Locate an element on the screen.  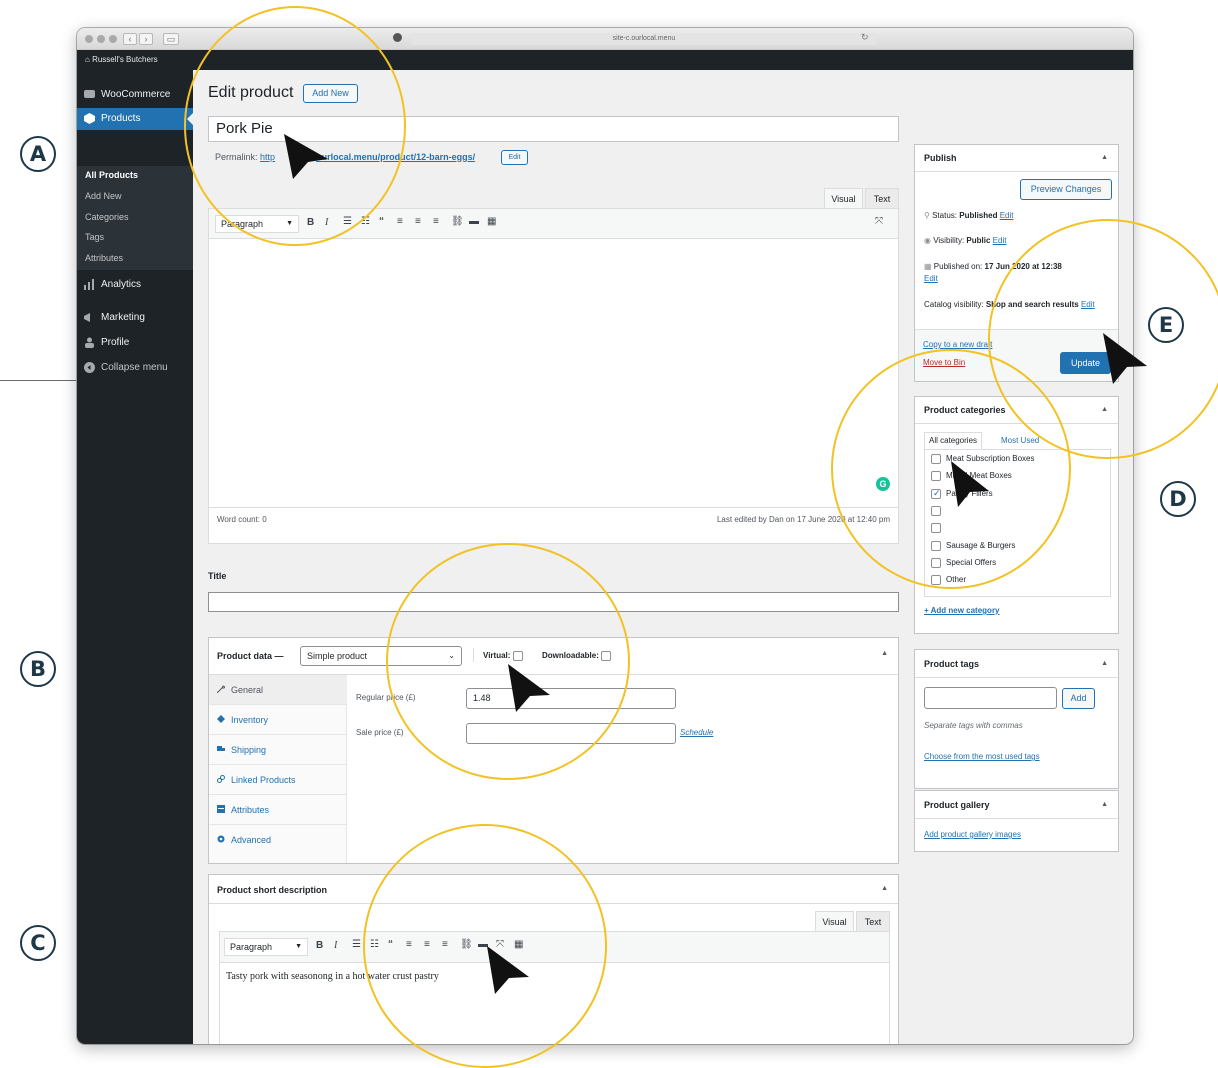
add-tag-button: Add is located at coordinates (1078, 698).